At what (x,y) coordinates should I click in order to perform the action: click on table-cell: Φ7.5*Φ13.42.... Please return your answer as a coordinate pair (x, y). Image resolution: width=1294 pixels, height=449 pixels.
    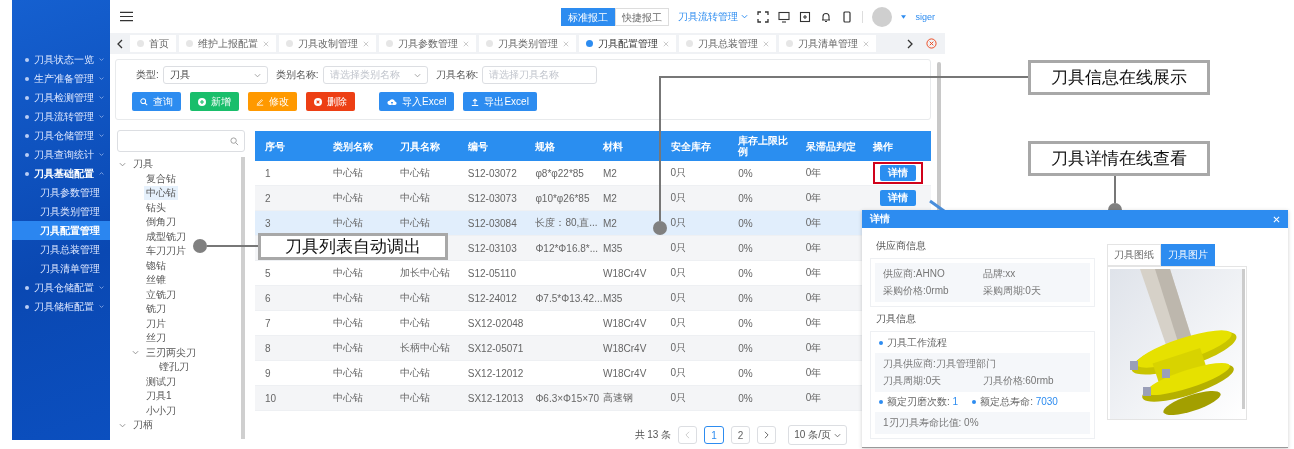
    Looking at the image, I should click on (569, 298).